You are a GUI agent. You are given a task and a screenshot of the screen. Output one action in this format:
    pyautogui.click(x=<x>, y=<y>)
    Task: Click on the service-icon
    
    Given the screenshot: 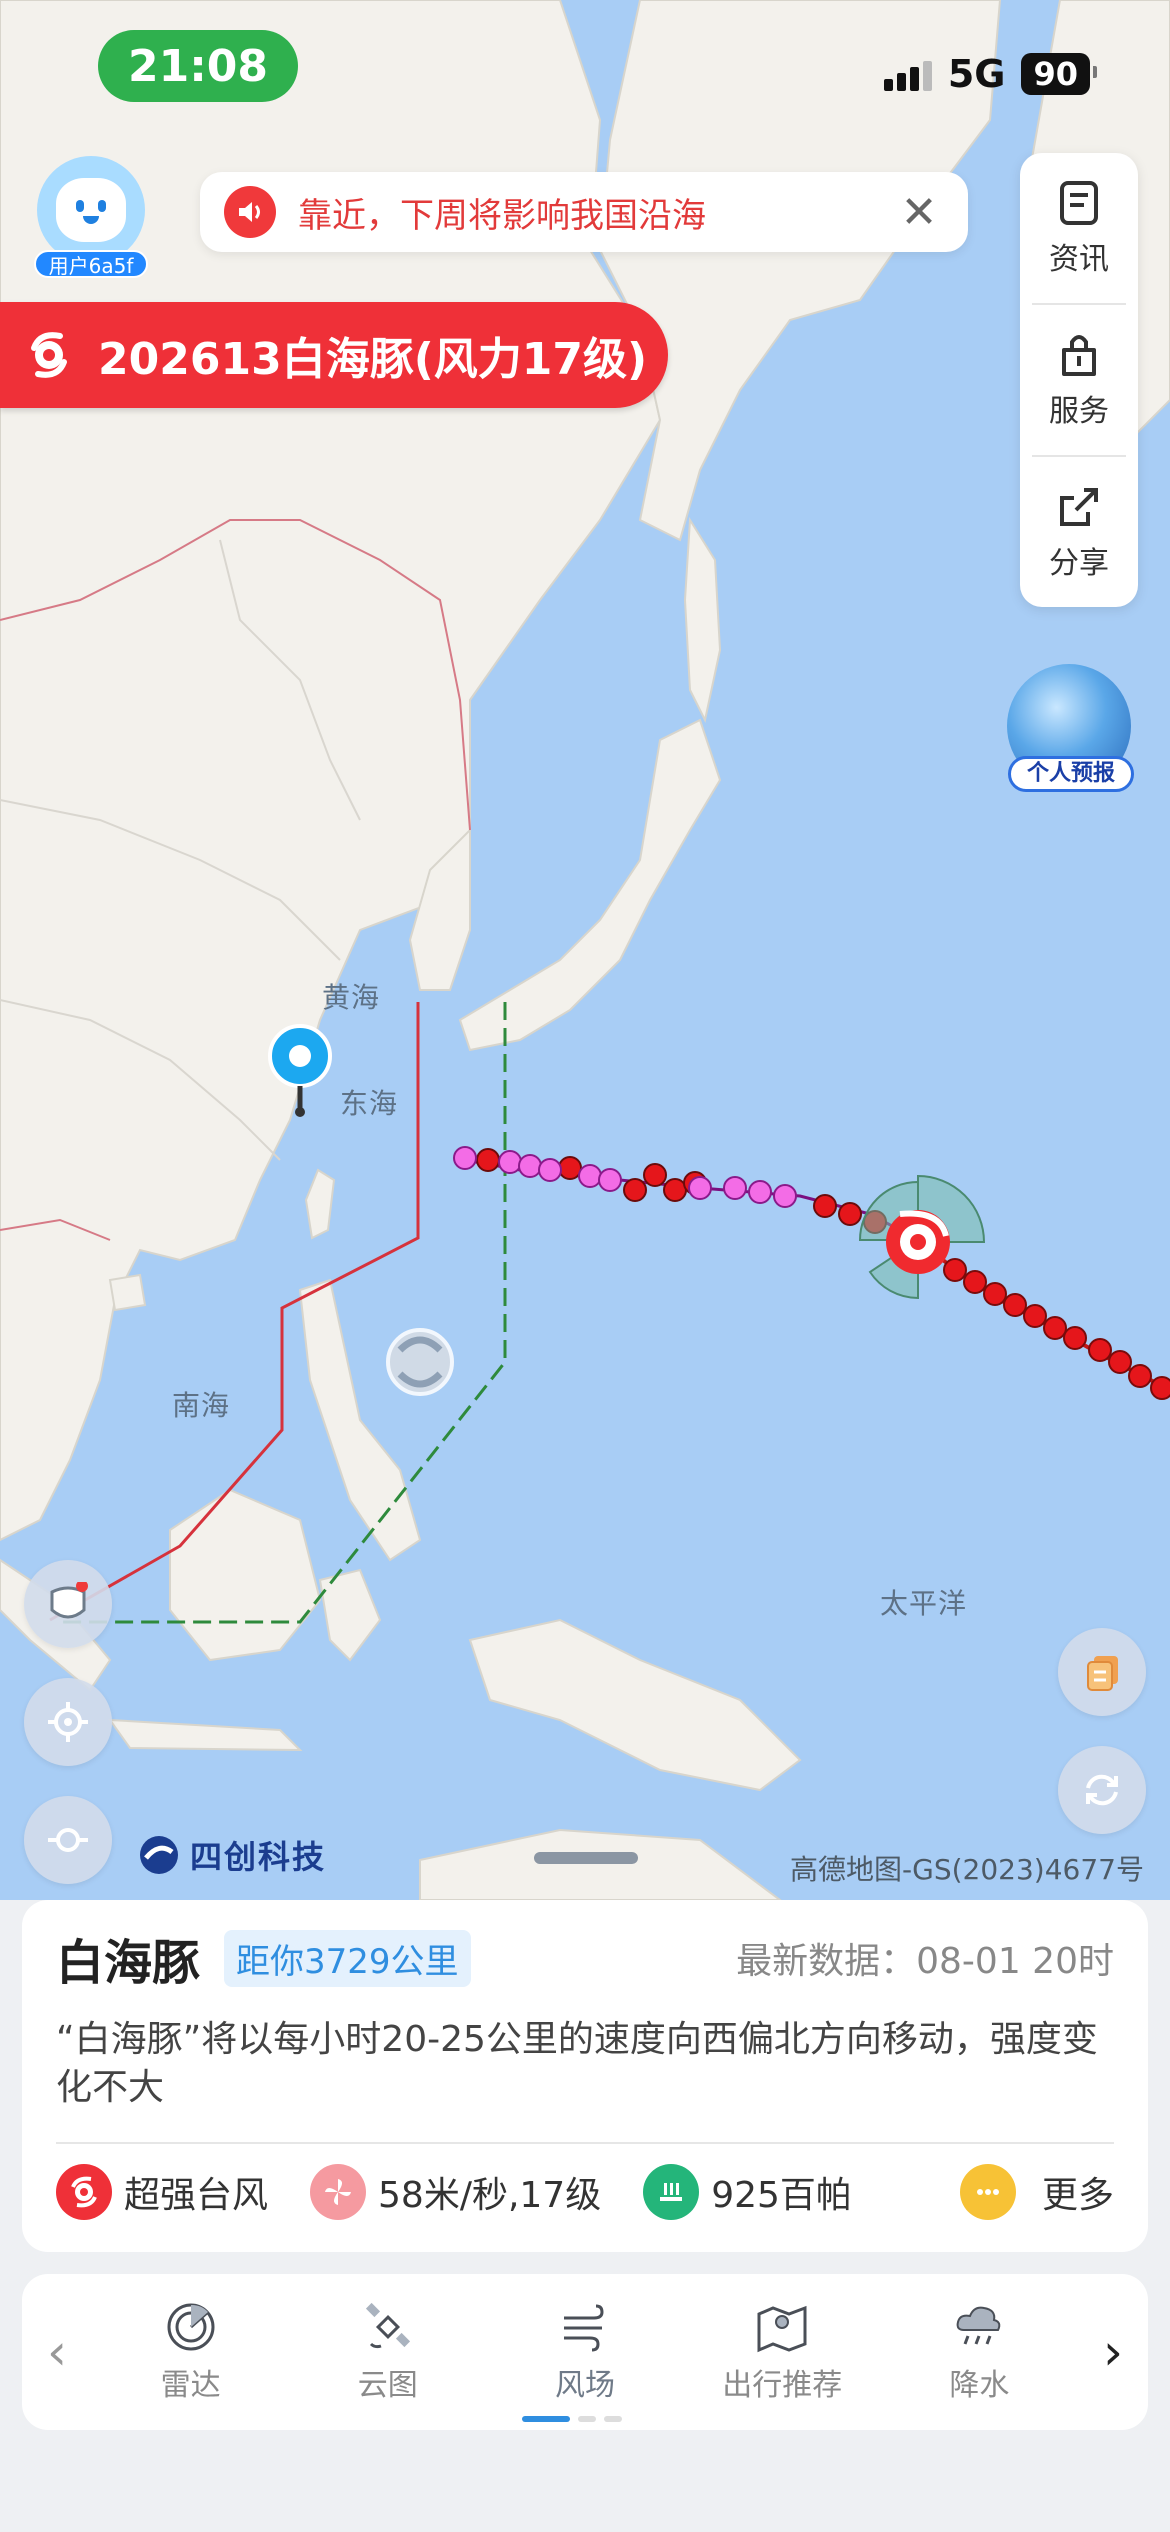 What is the action you would take?
    pyautogui.click(x=1079, y=355)
    